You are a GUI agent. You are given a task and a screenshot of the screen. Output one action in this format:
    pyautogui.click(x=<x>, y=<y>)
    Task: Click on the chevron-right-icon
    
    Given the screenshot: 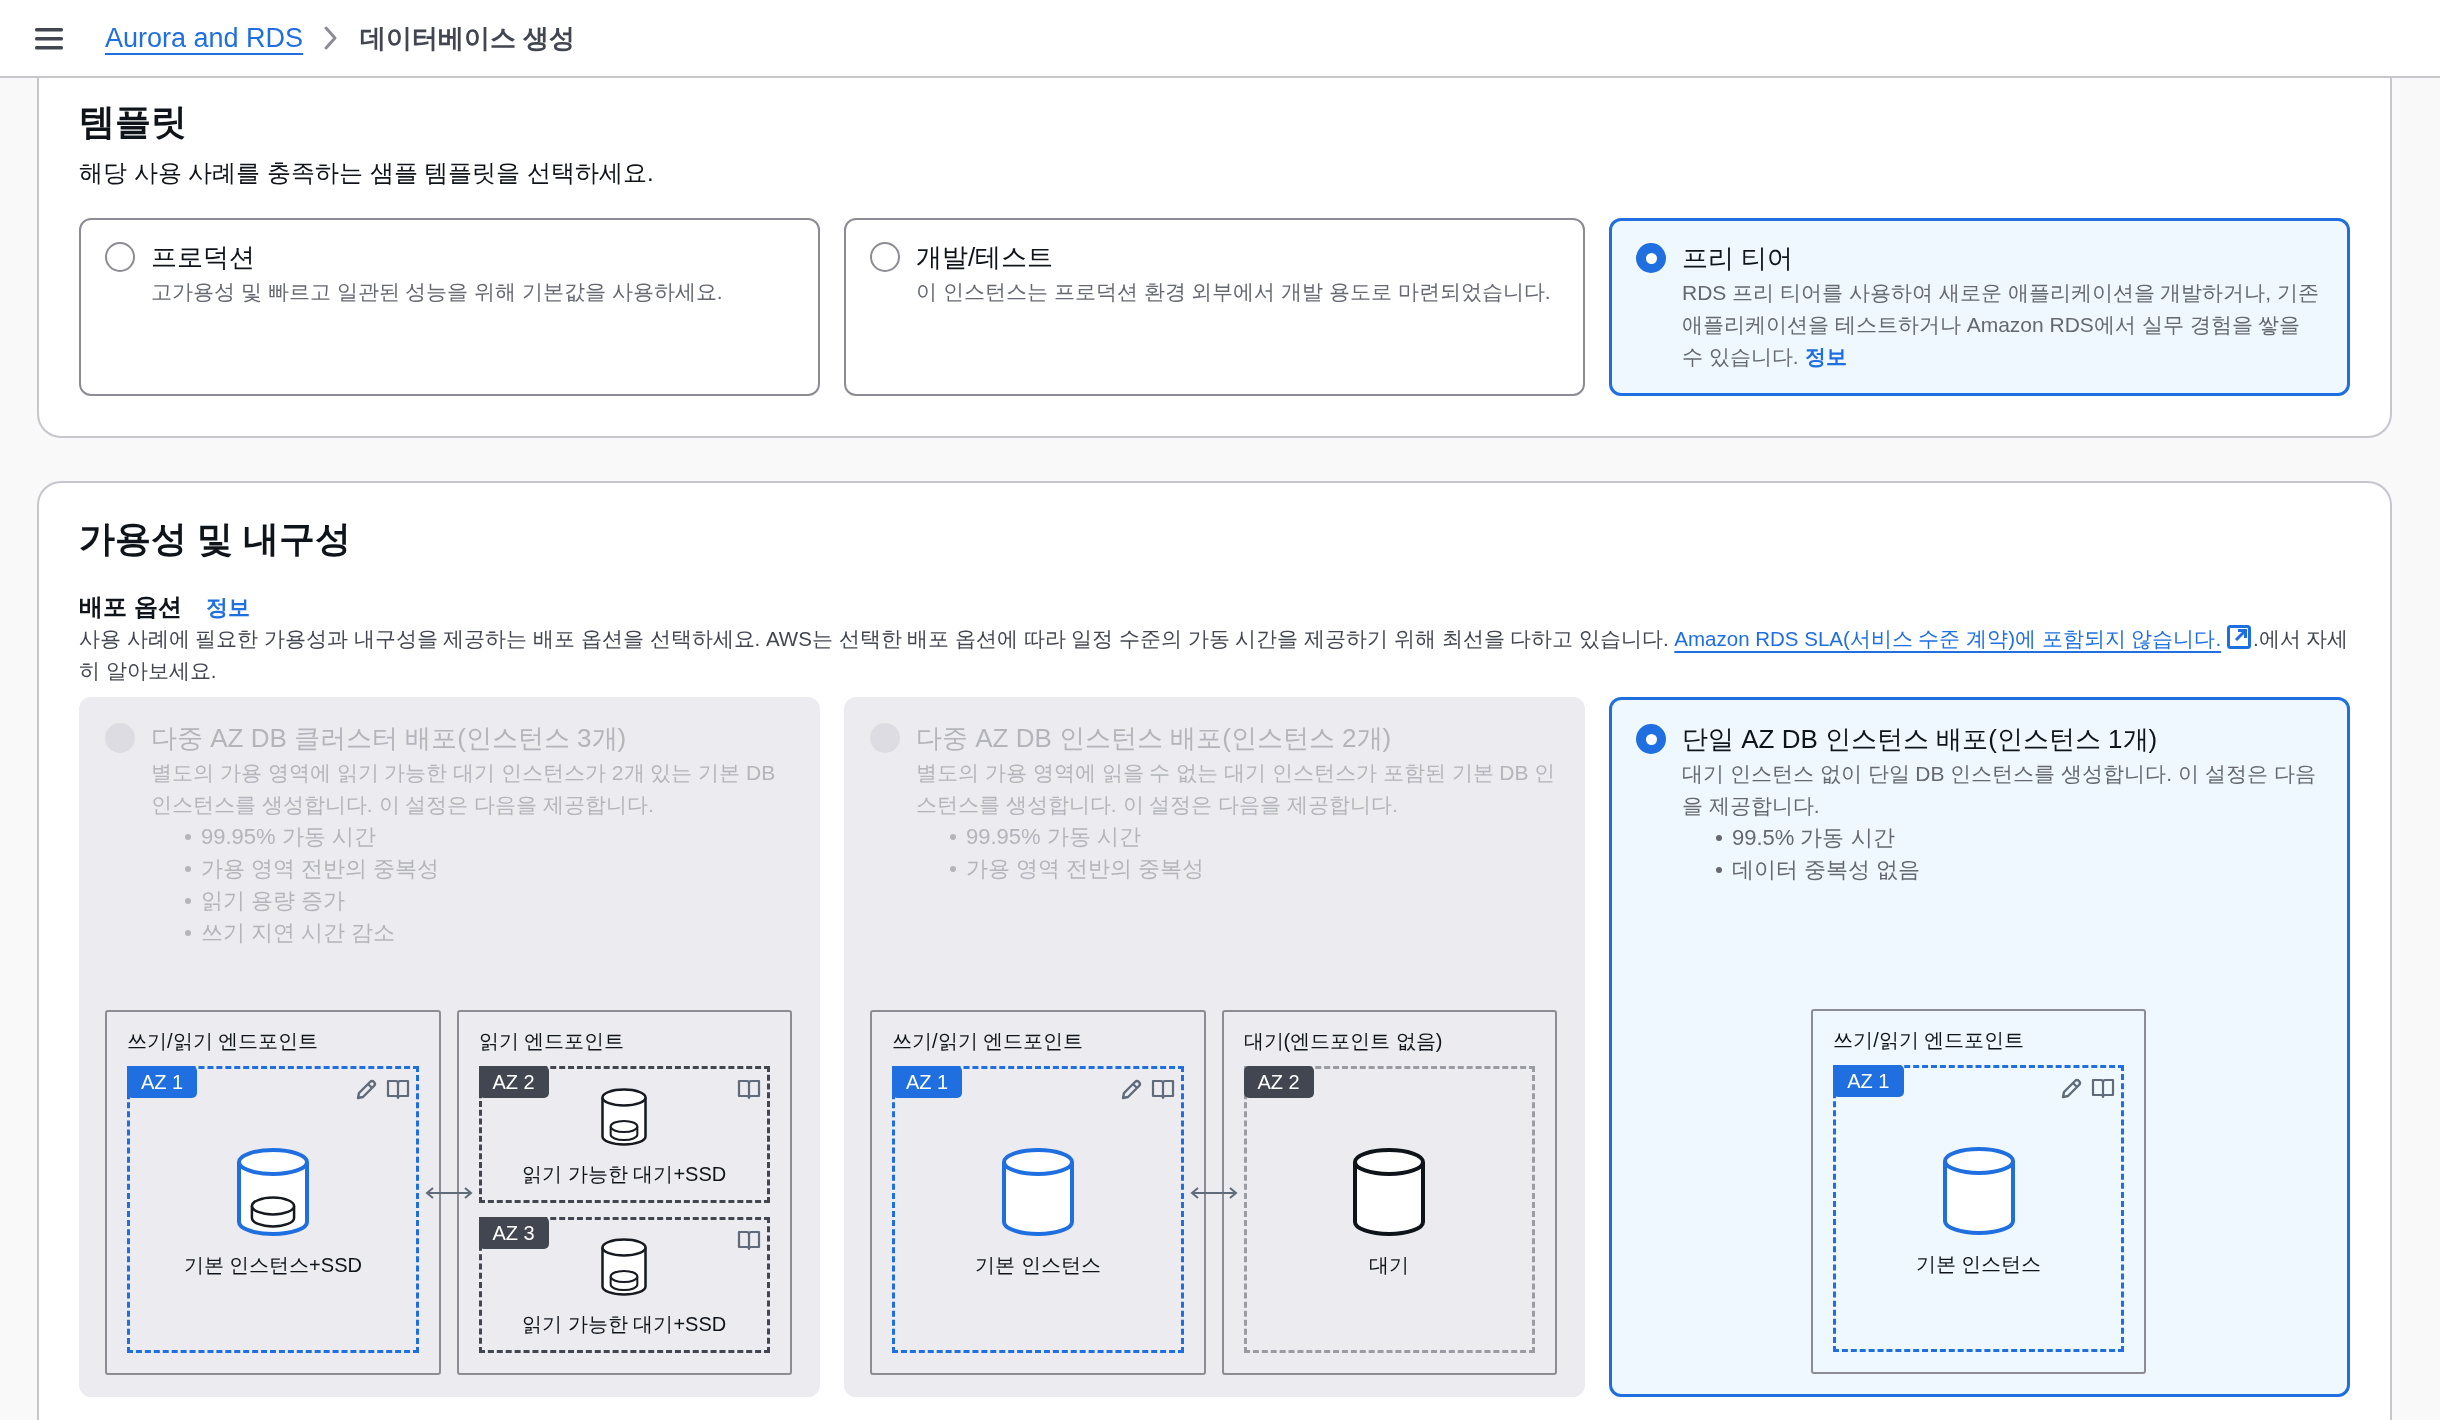 What is the action you would take?
    pyautogui.click(x=331, y=38)
    